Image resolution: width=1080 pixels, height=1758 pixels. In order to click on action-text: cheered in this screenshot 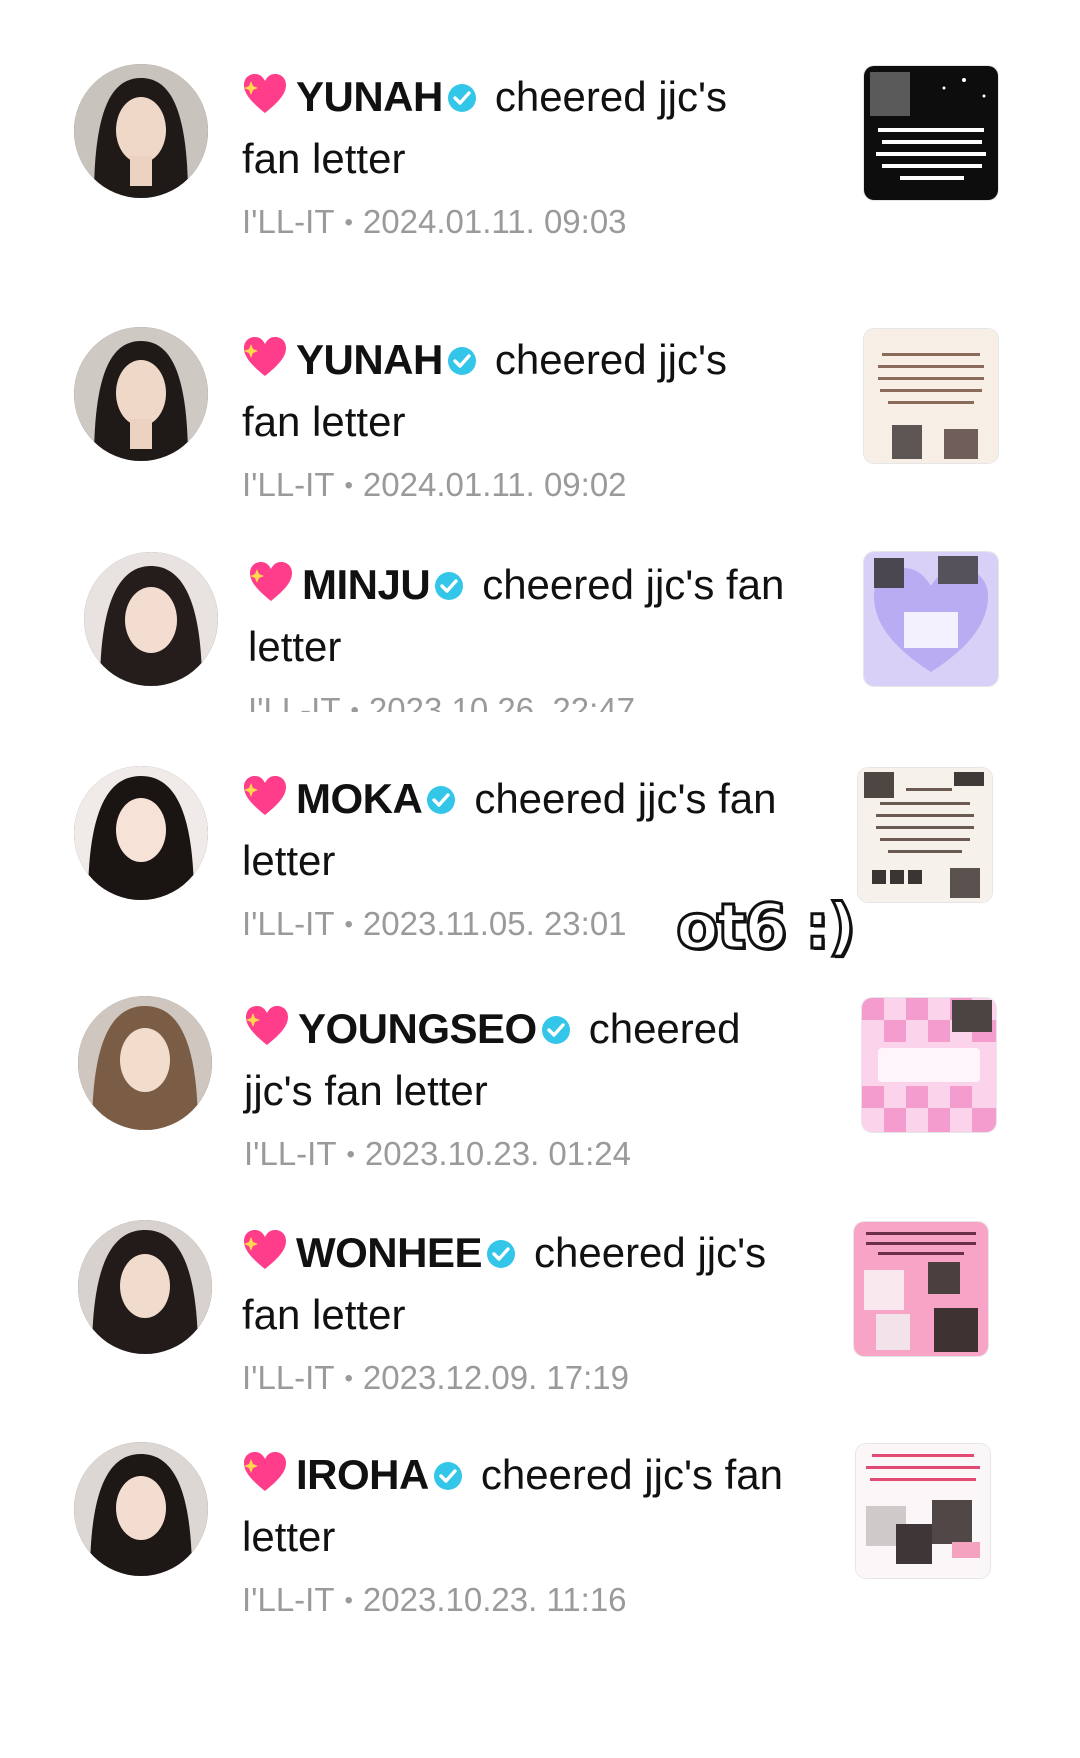, I will do `click(664, 1028)`.